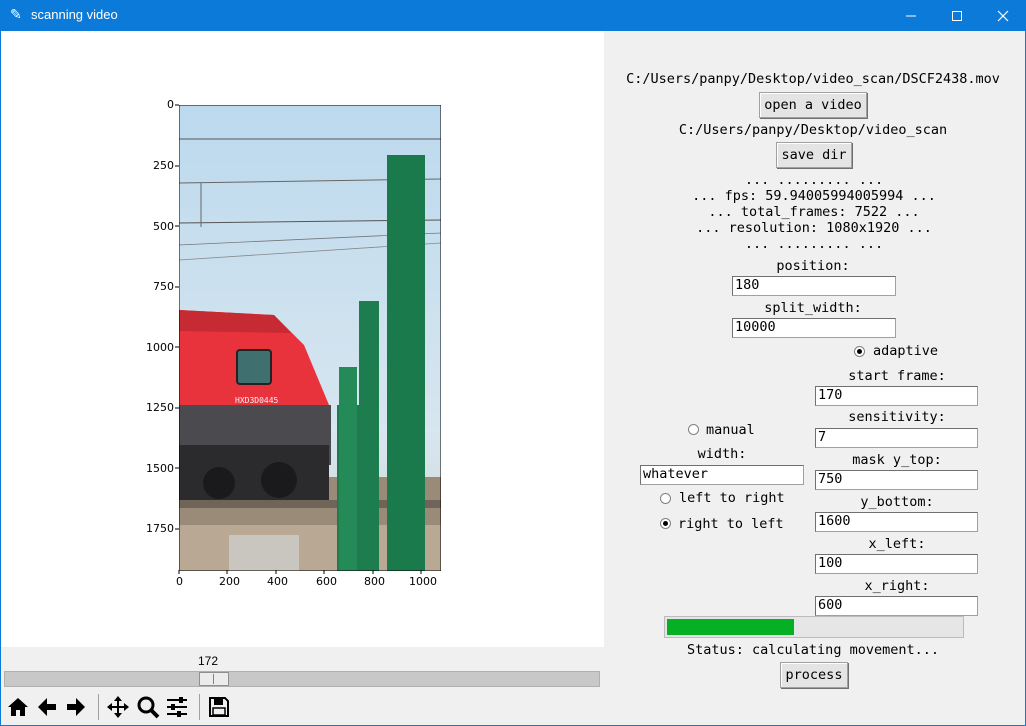 This screenshot has height=726, width=1026. Describe the element at coordinates (896, 522) in the screenshot. I see `y-bottom-input: 1600` at that location.